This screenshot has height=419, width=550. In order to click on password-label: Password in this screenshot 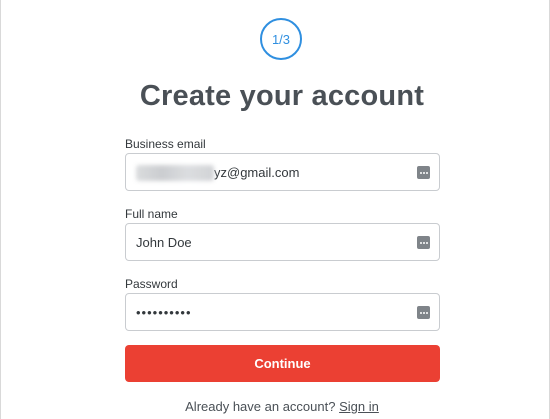, I will do `click(151, 284)`.